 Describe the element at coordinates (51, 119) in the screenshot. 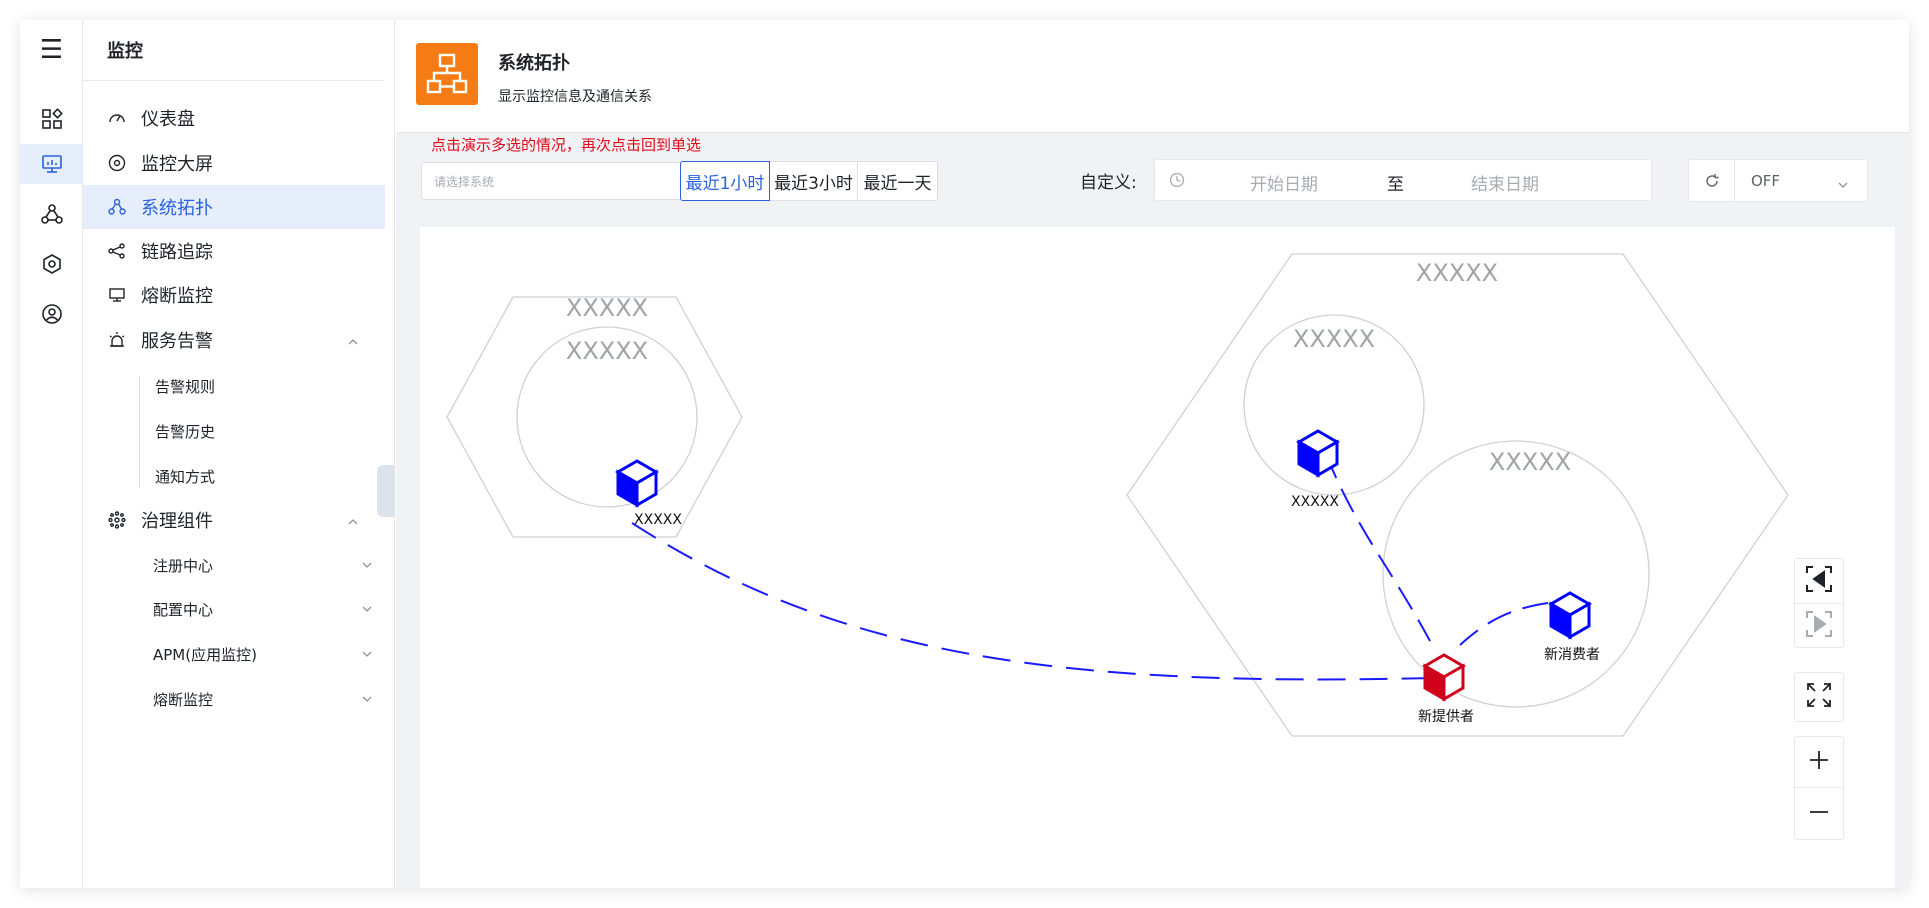

I see `apps-icon` at that location.